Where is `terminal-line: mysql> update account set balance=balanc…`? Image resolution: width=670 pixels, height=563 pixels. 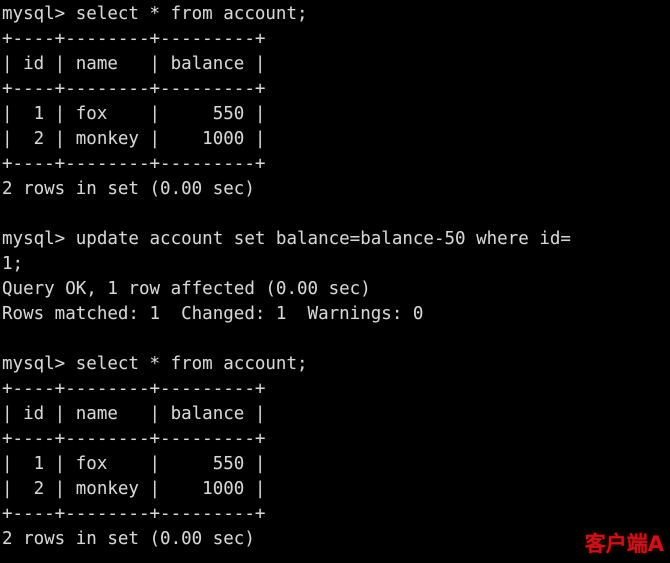 terminal-line: mysql> update account set balance=balanc… is located at coordinates (286, 239).